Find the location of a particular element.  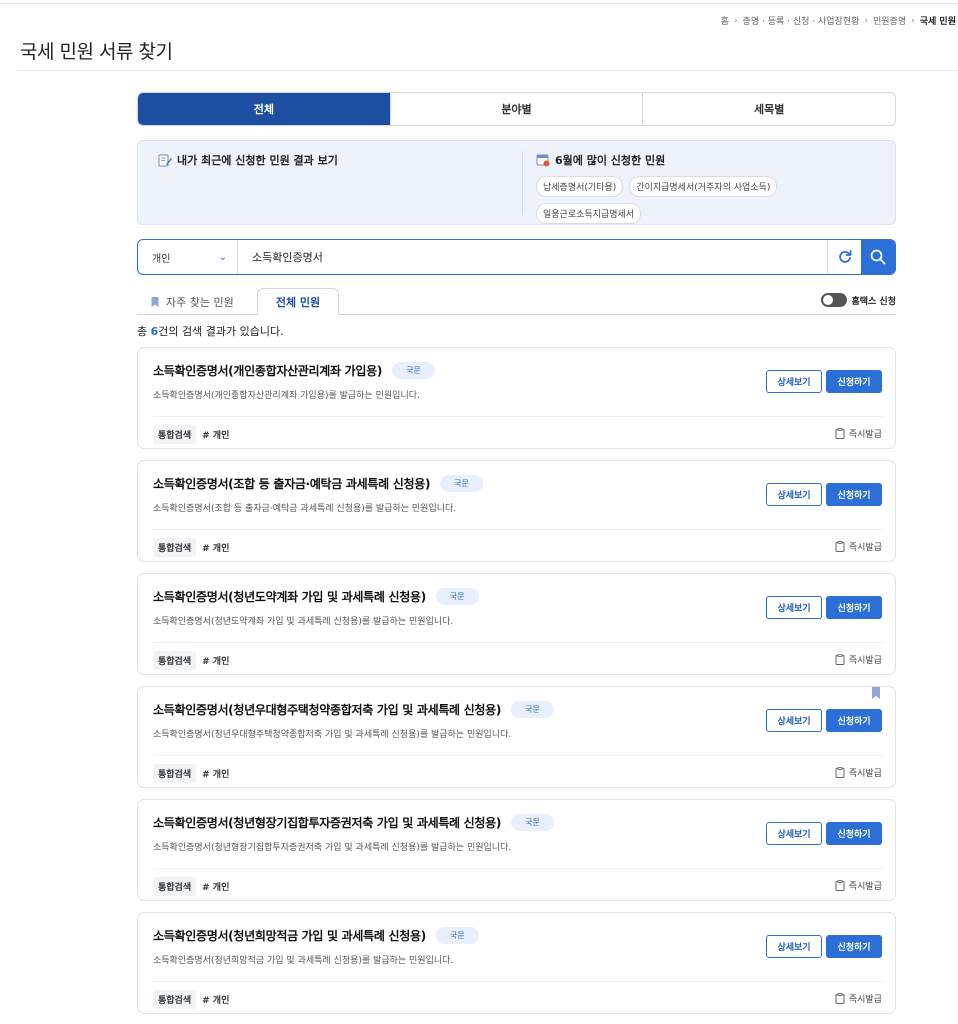

card-title: 소득확인증명서(청년희망적금 가입 및 과세특례 신청용) is located at coordinates (289, 935).